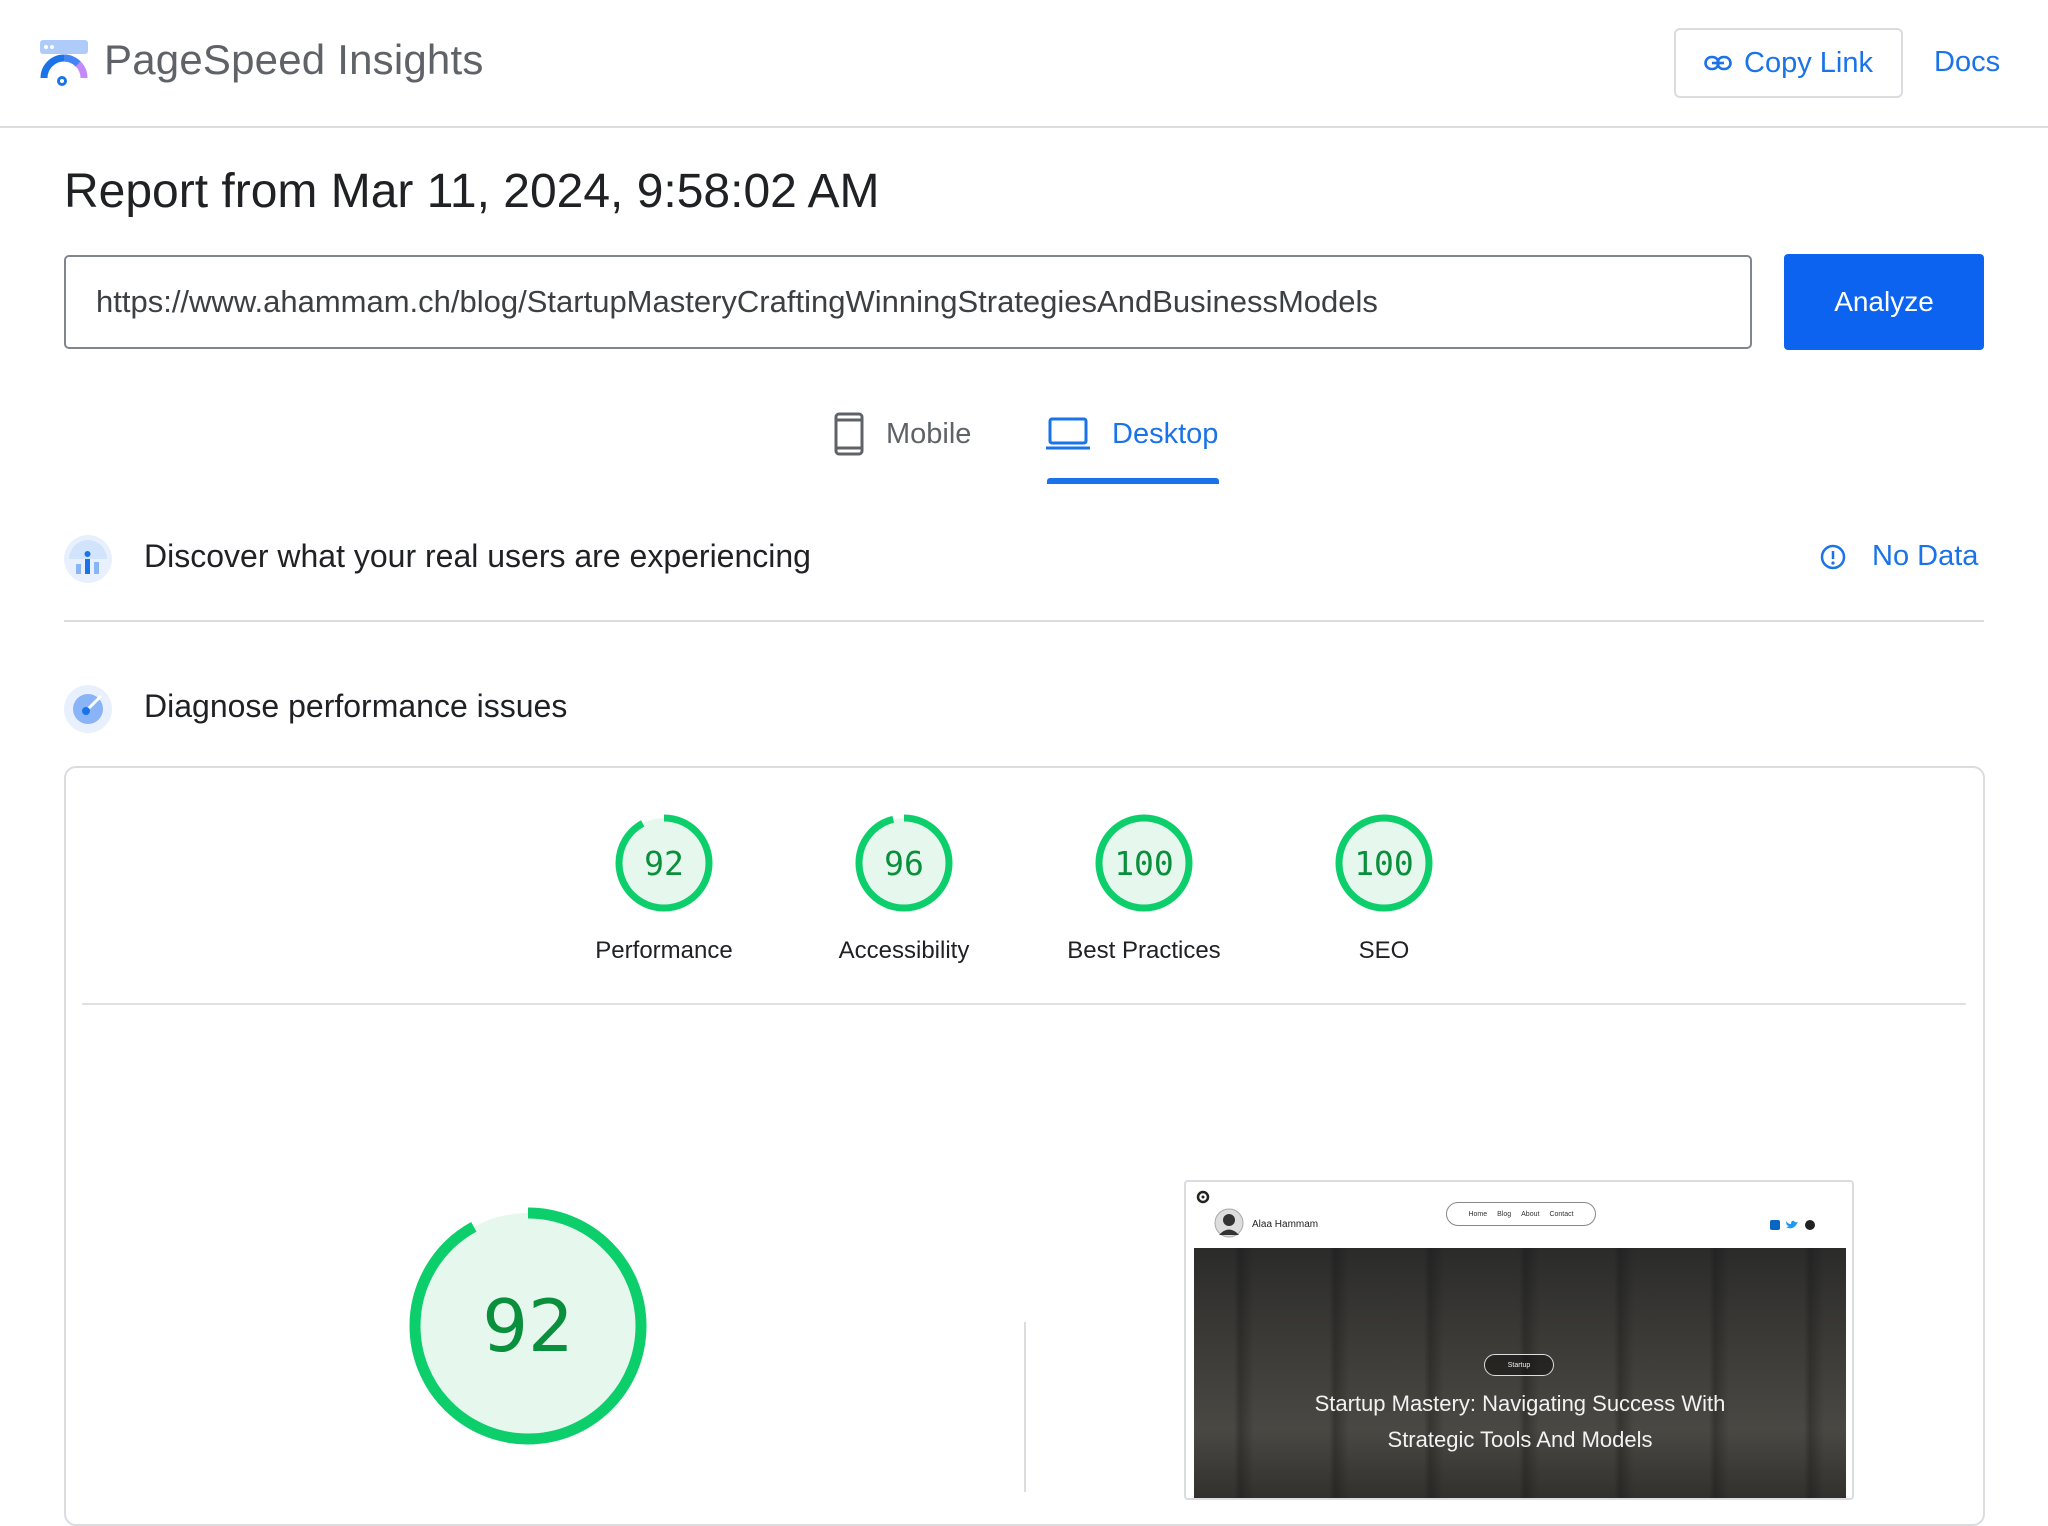  I want to click on tab-mobile: Mobile, so click(902, 434).